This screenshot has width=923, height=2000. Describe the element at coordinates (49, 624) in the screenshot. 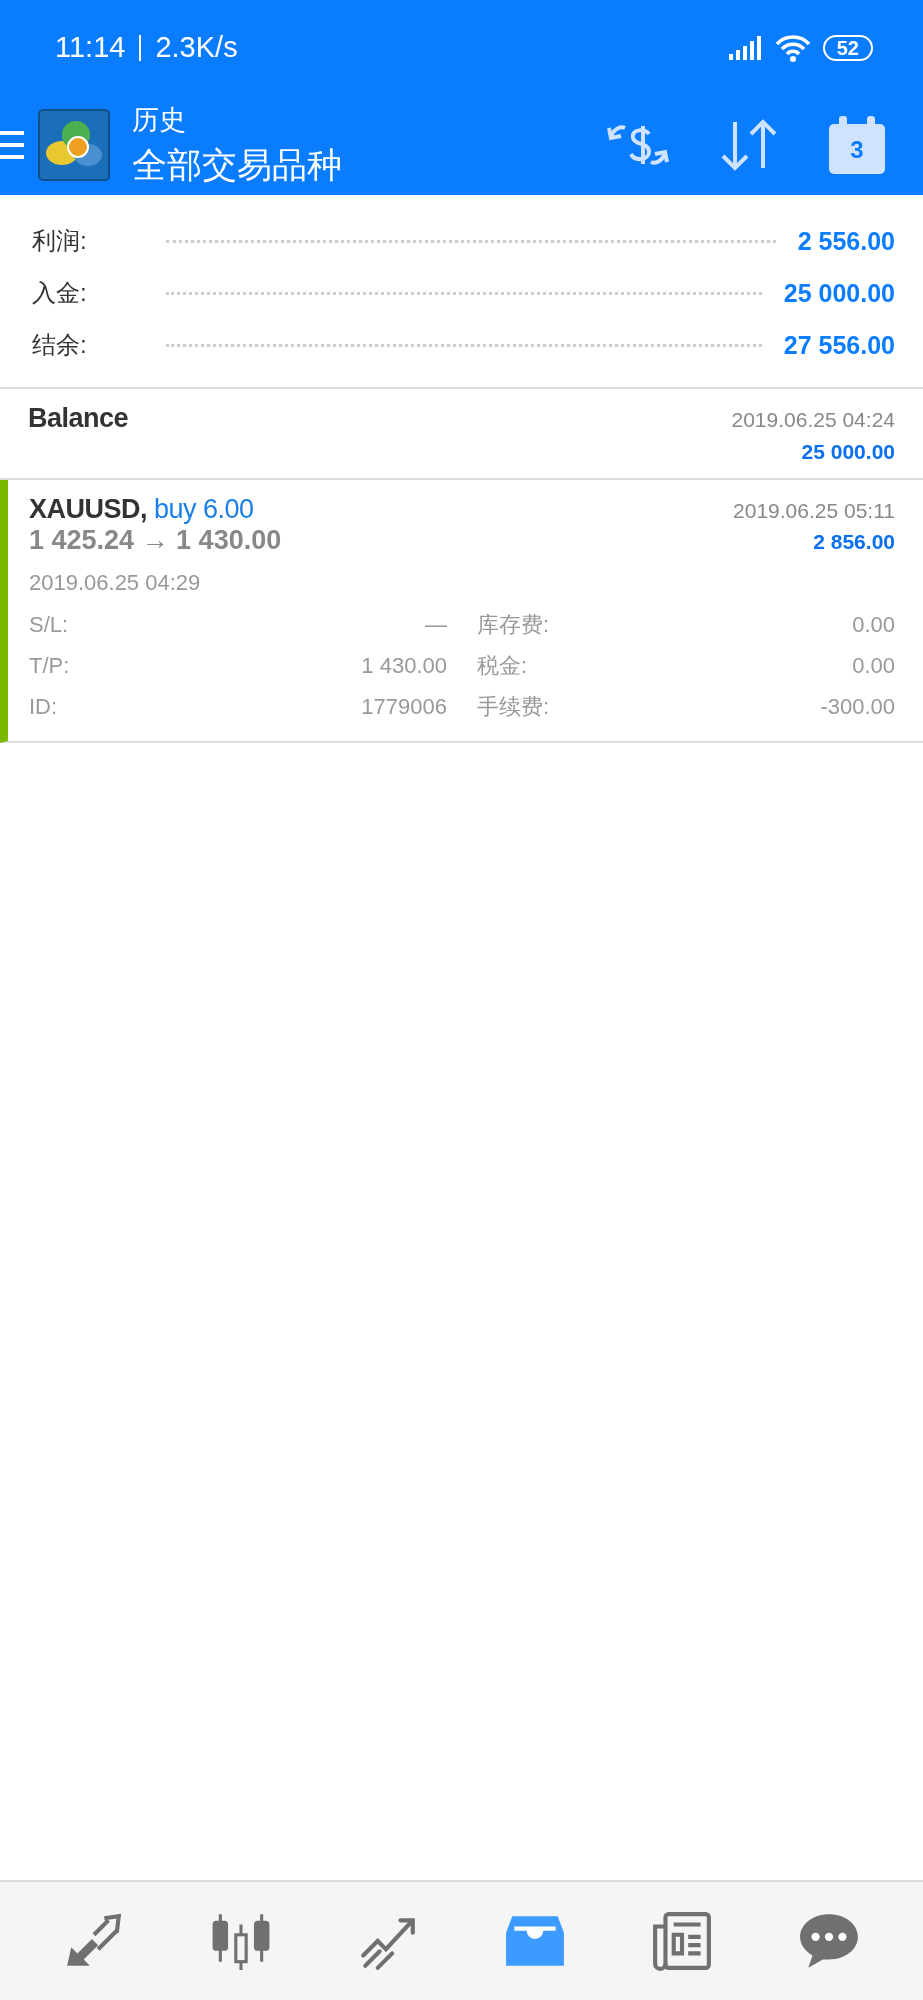

I see `detail-label: S/L:` at that location.